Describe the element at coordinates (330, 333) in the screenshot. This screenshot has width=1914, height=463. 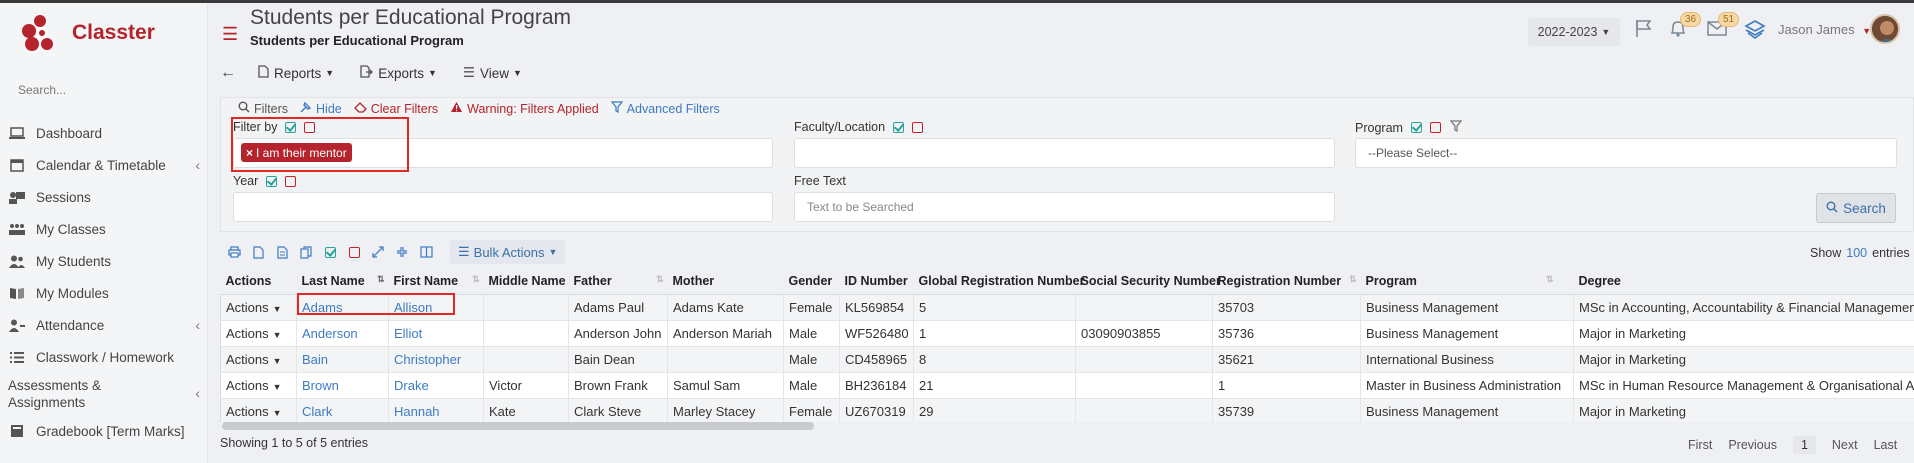
I see `last-name-link-text: Anderson` at that location.